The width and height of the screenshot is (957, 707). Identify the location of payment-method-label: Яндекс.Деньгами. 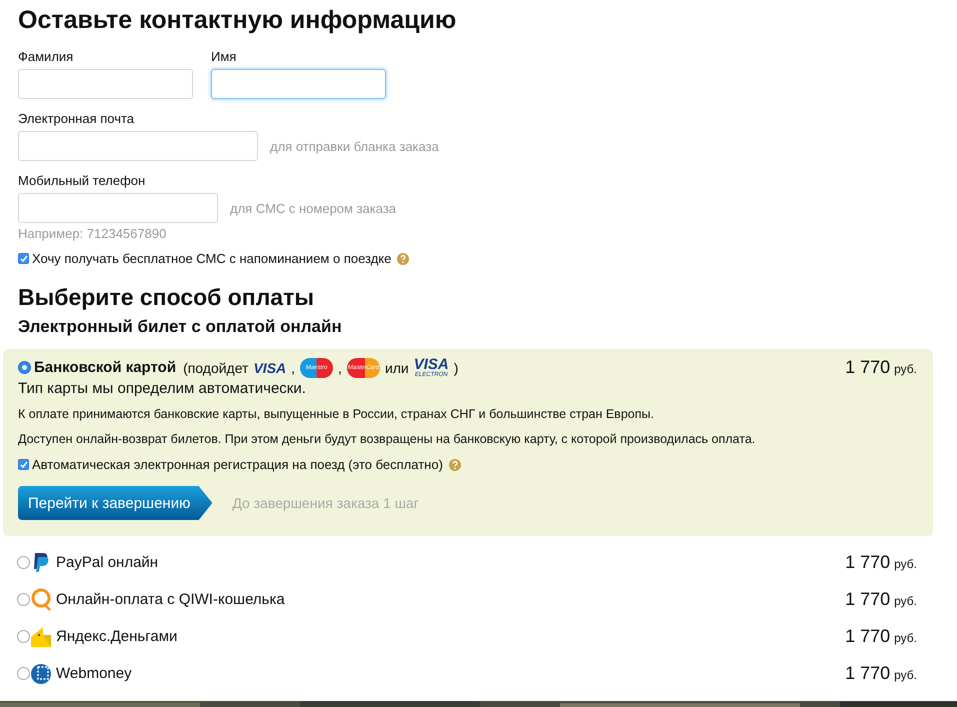
(117, 636).